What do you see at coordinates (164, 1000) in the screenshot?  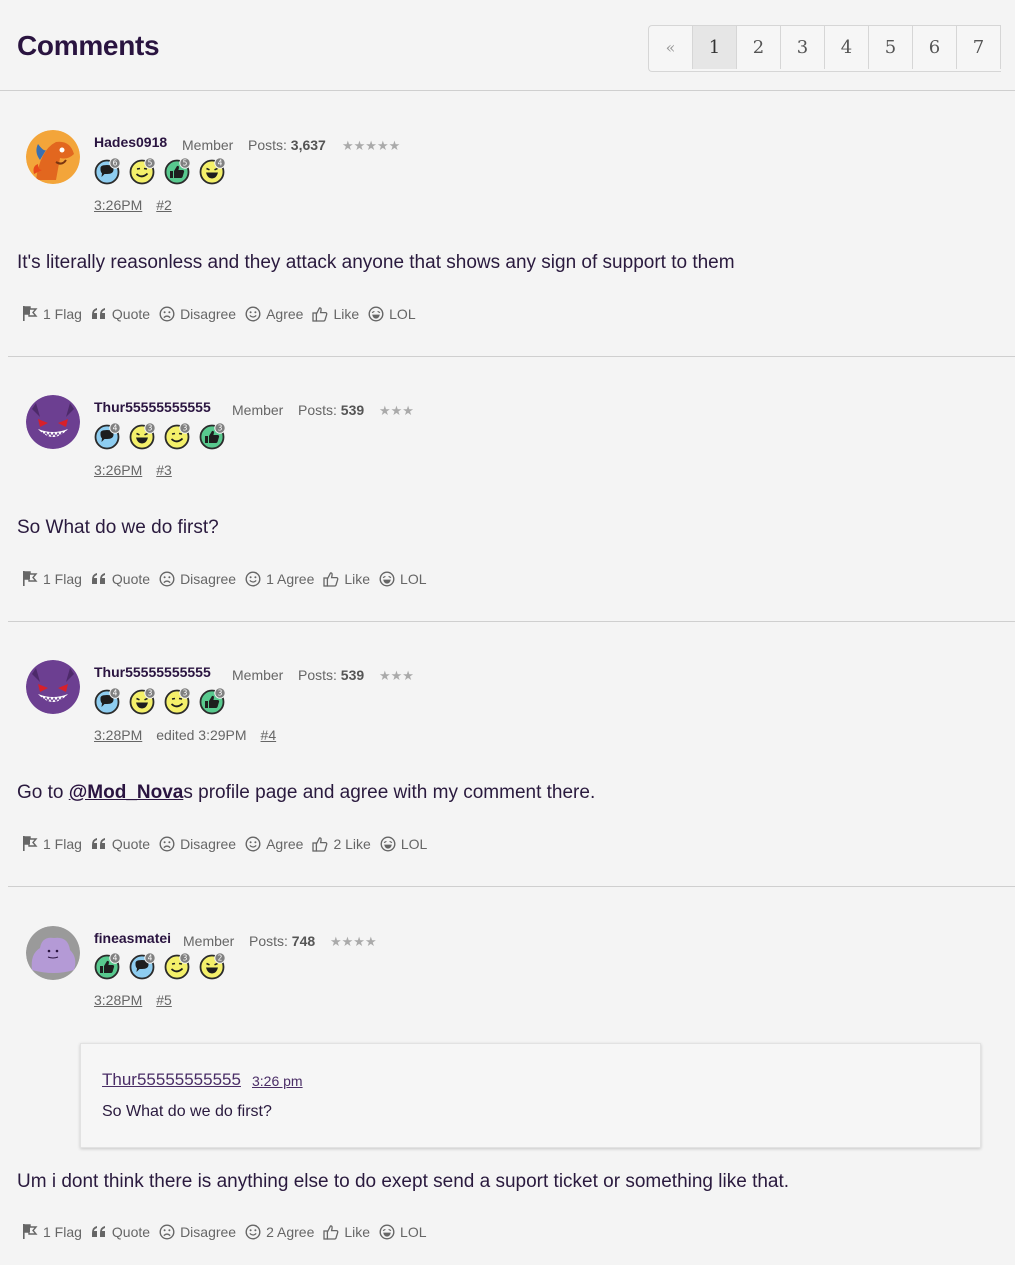 I see `comment-permalink: #5` at bounding box center [164, 1000].